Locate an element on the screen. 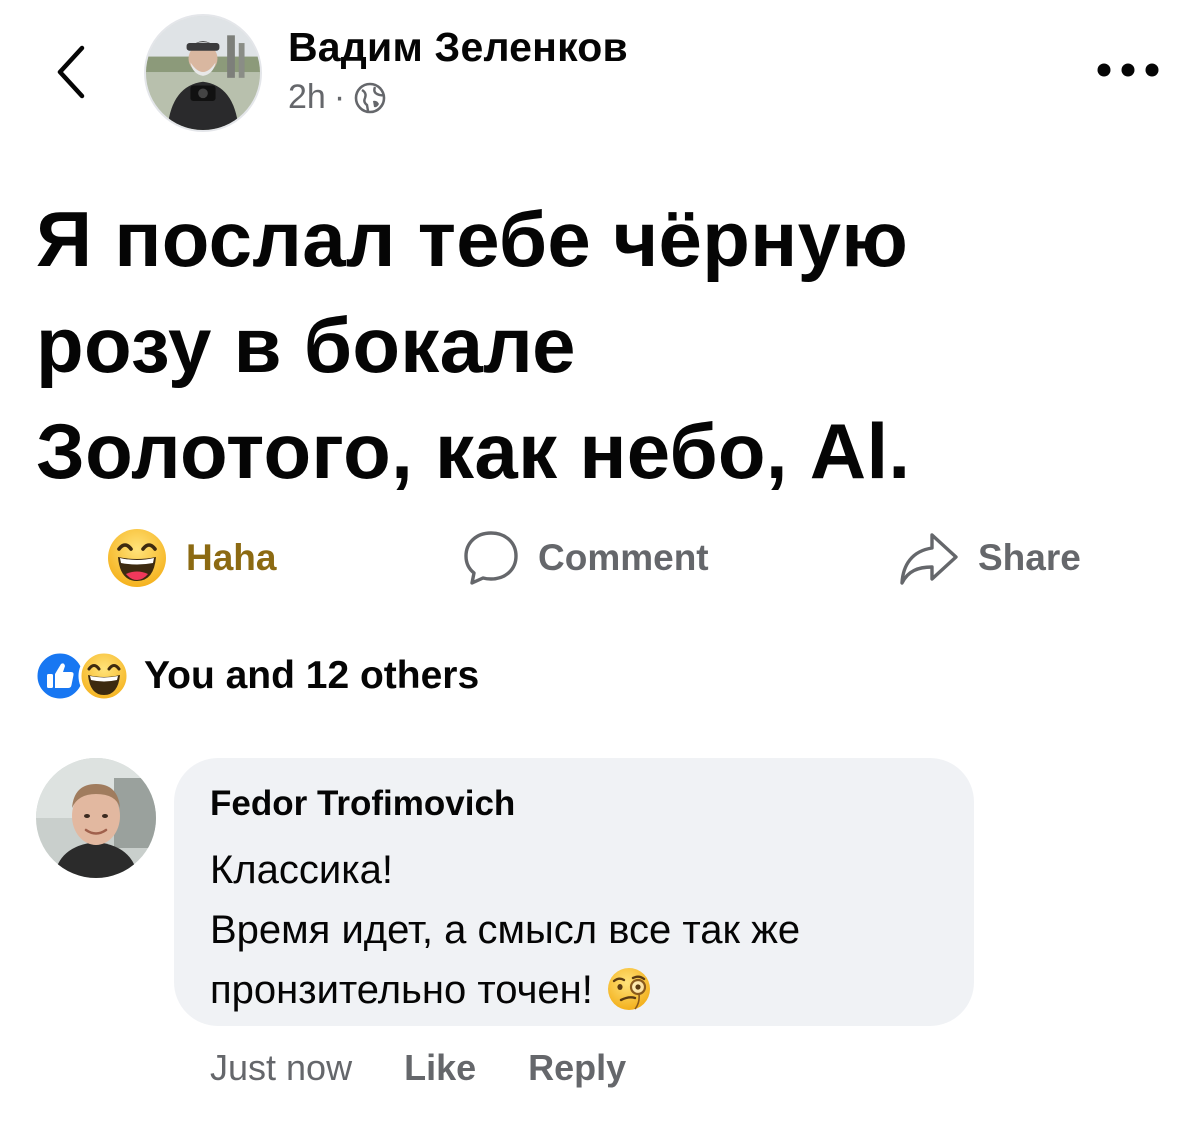 The height and width of the screenshot is (1128, 1200). haha-label: Haha is located at coordinates (231, 557).